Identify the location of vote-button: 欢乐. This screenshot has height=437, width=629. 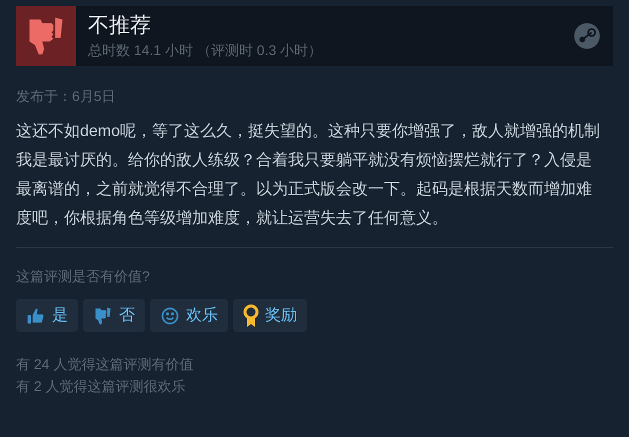
(189, 315).